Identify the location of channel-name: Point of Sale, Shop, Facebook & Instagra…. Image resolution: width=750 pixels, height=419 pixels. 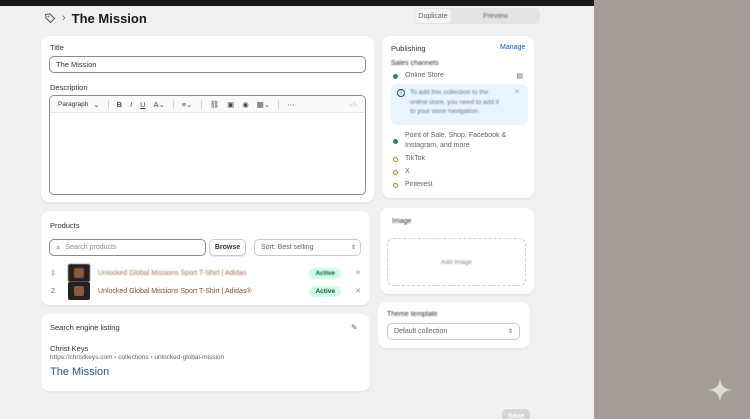
(456, 140).